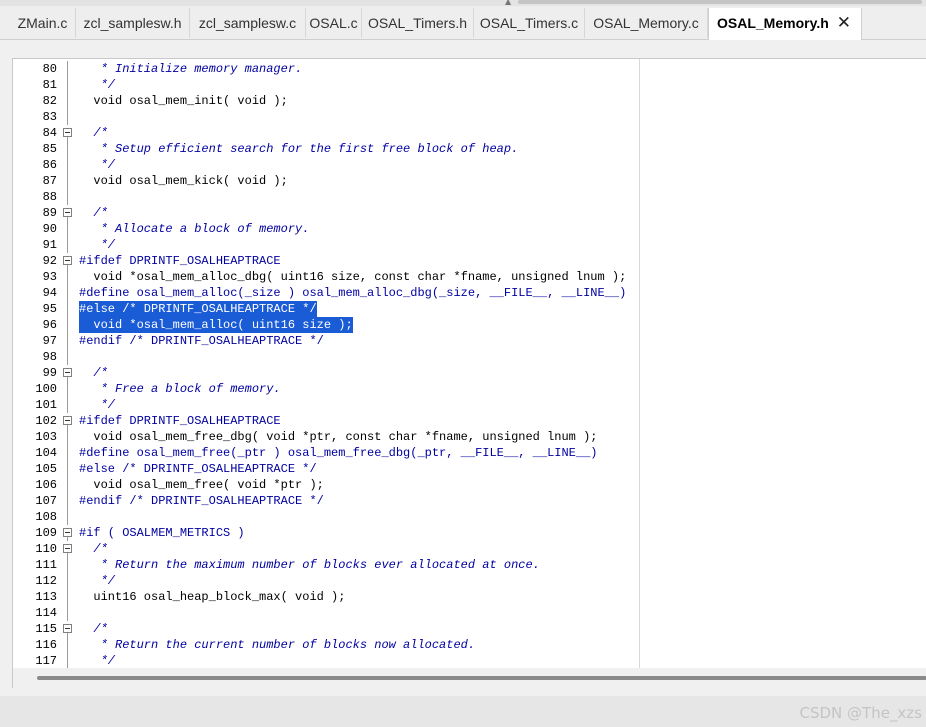 The width and height of the screenshot is (926, 727). What do you see at coordinates (46, 581) in the screenshot?
I see `line-number: 112` at bounding box center [46, 581].